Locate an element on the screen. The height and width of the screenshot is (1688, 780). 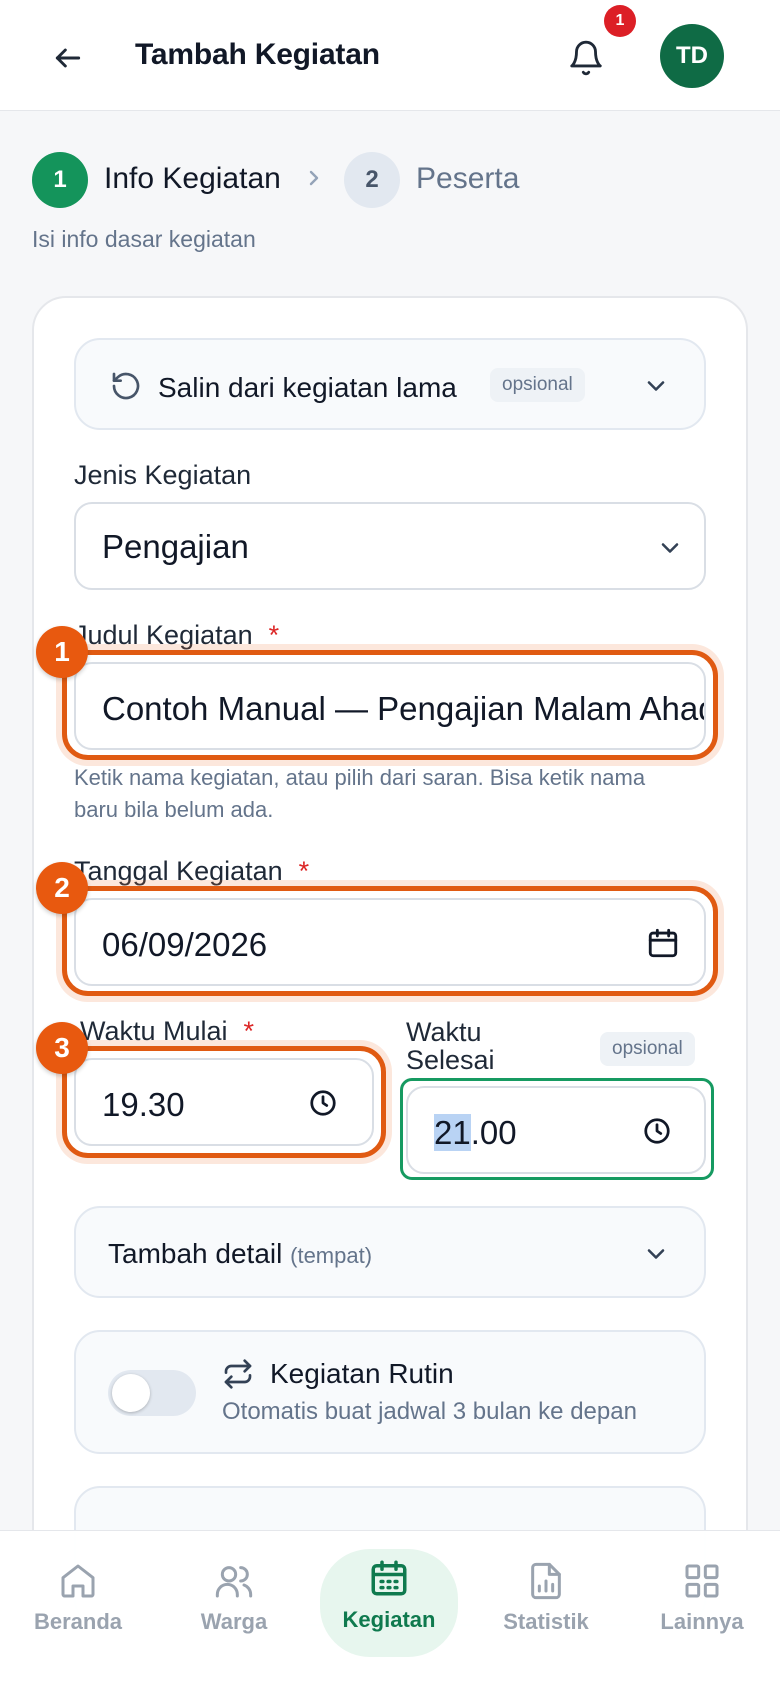
add-detail-label: Tambah detail (tempat) is located at coordinates (240, 1253).